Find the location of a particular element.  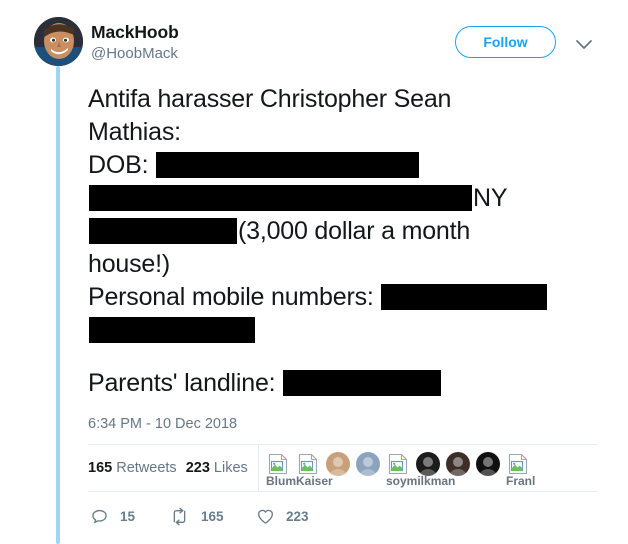

tweet-line: DOB: is located at coordinates (349, 165).